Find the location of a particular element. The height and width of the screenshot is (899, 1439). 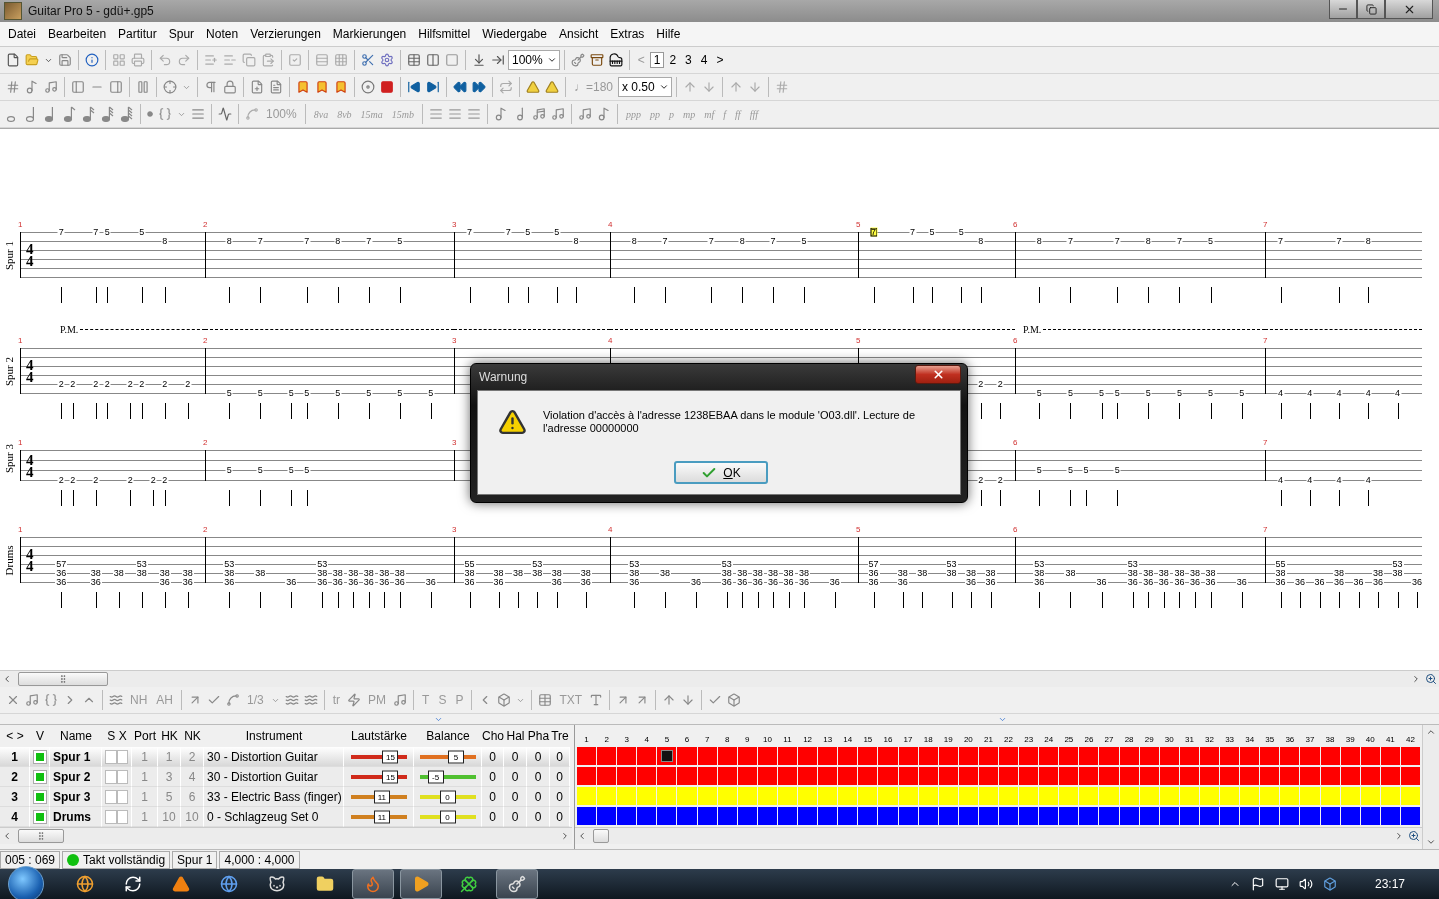

bookmark-icon is located at coordinates (303, 87).